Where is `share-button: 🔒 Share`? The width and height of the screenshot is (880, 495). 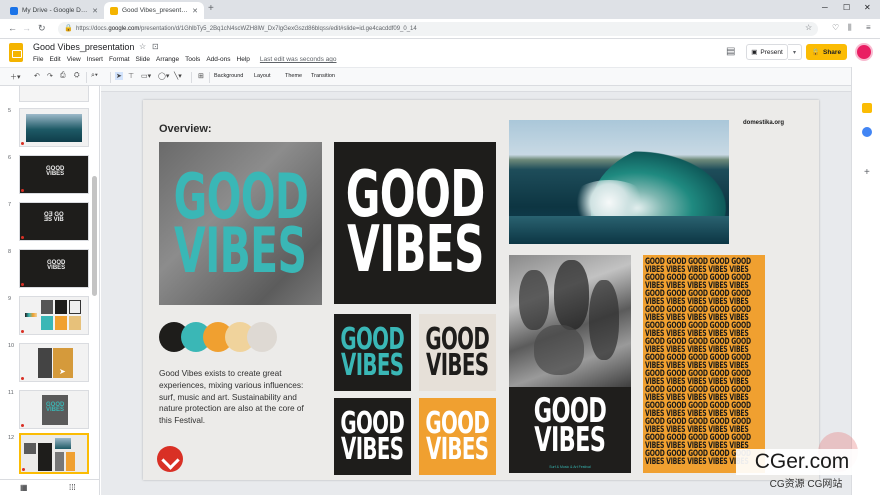 share-button: 🔒 Share is located at coordinates (826, 52).